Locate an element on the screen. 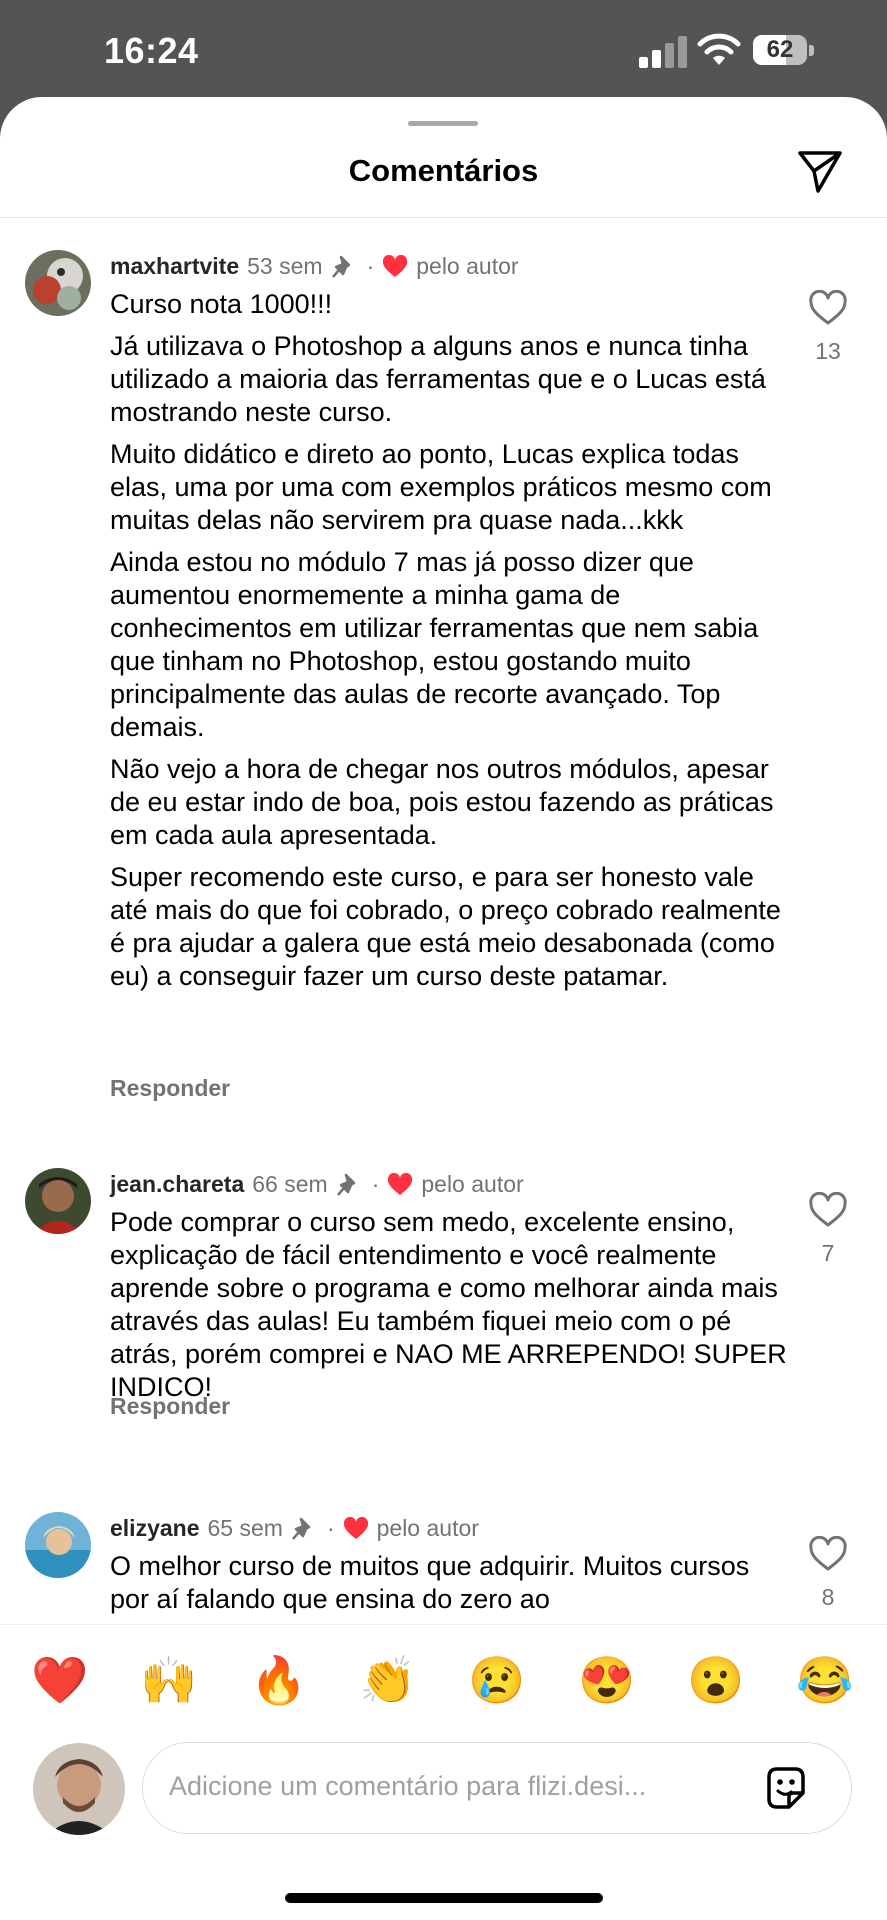  reaction-raised-hands: 🙌 is located at coordinates (169, 1680).